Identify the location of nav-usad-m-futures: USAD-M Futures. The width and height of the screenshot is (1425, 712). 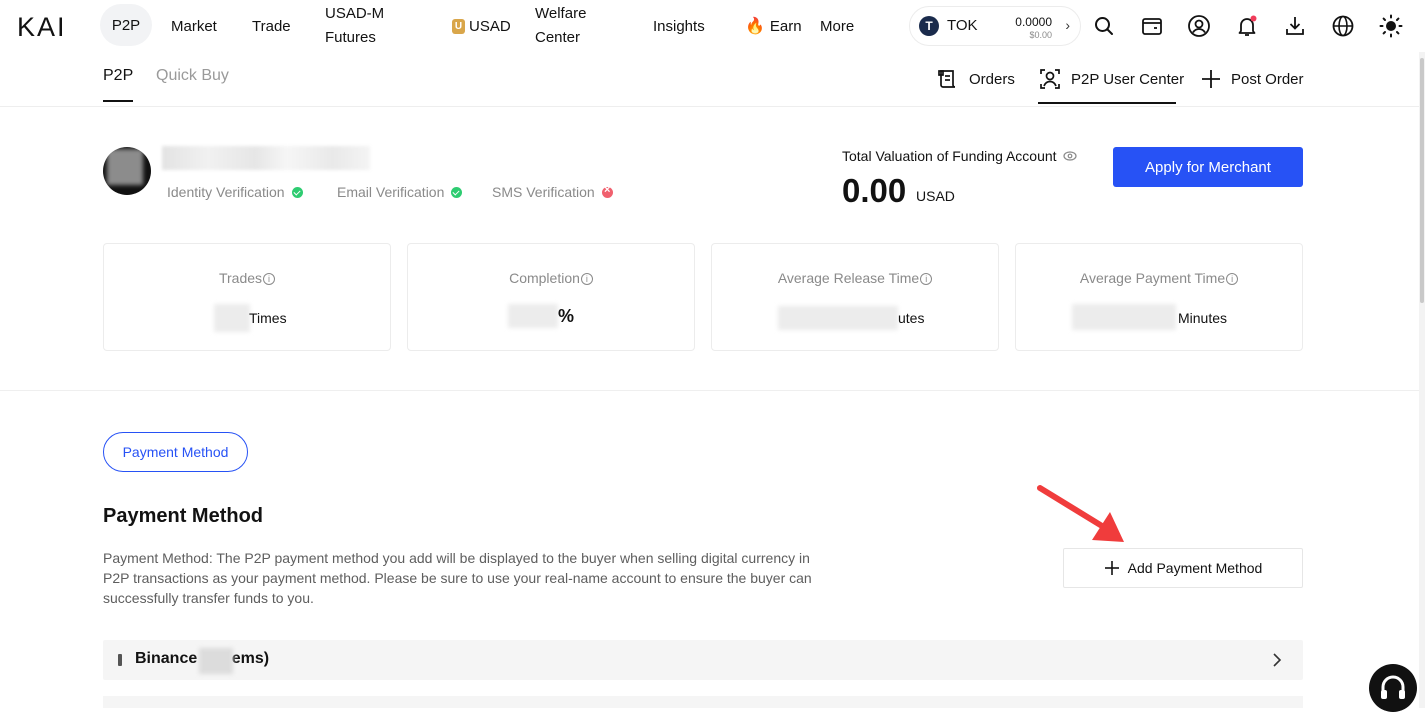
(354, 26).